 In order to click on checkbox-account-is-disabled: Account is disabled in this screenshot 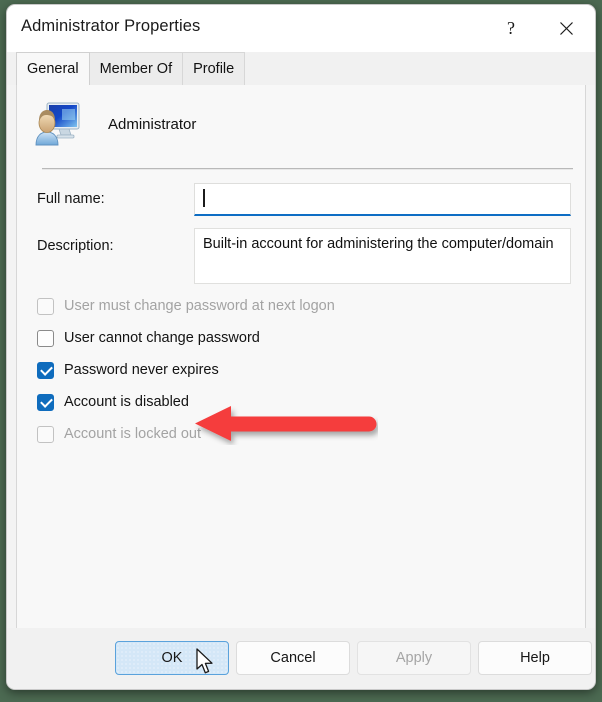, I will do `click(113, 402)`.